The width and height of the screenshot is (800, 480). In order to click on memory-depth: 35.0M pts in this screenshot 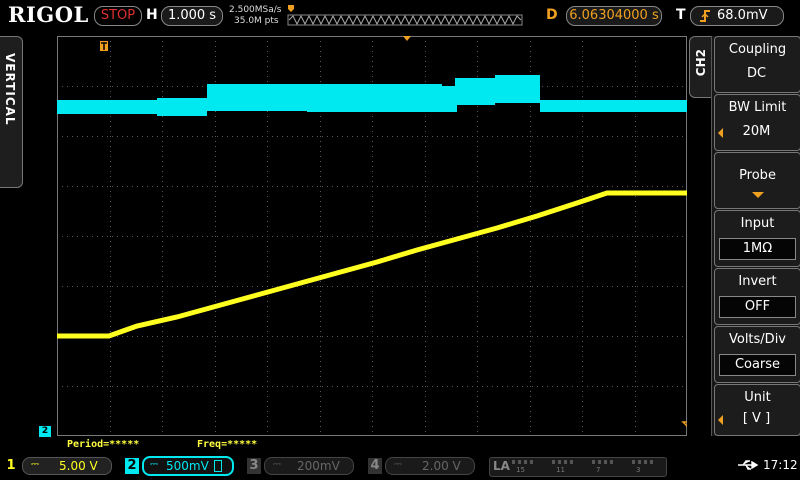, I will do `click(256, 21)`.